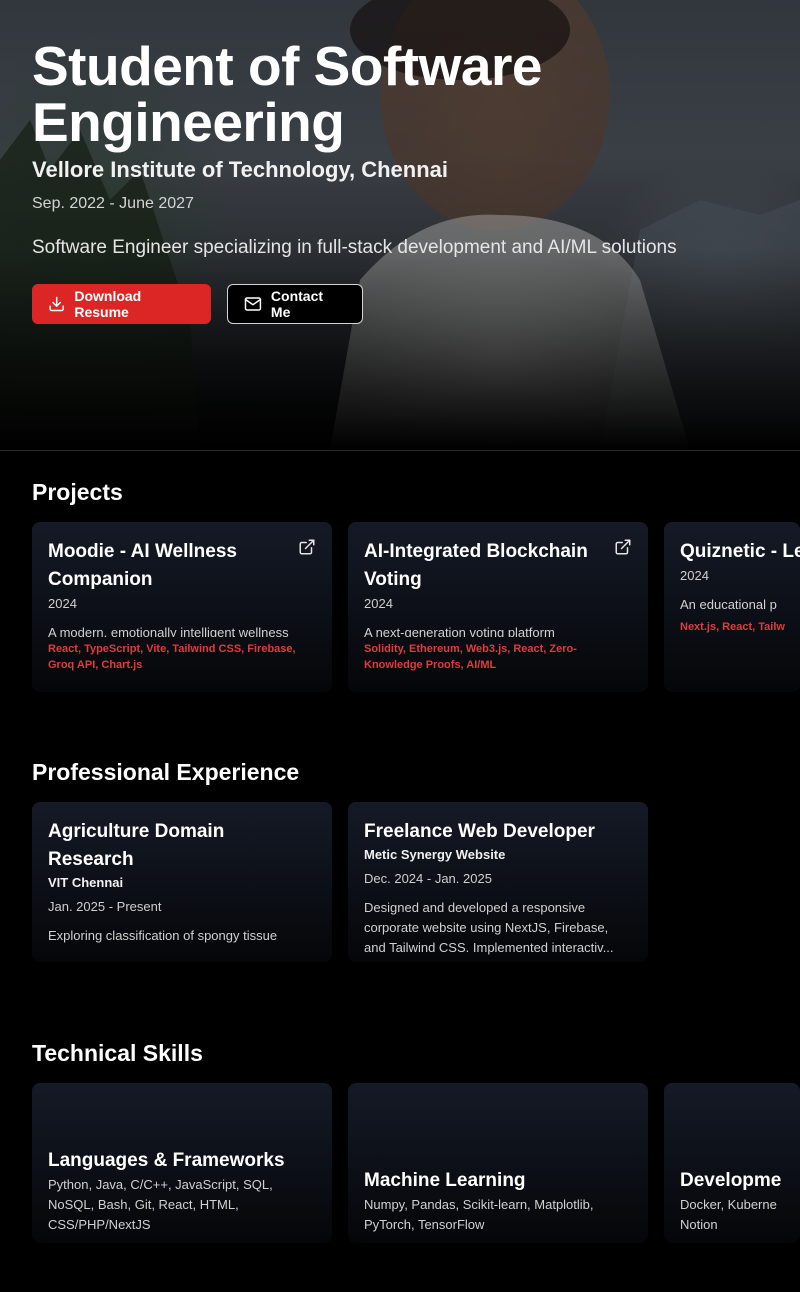 The height and width of the screenshot is (1292, 800). Describe the element at coordinates (86, 882) in the screenshot. I see `experience-org: VIT Chennai` at that location.